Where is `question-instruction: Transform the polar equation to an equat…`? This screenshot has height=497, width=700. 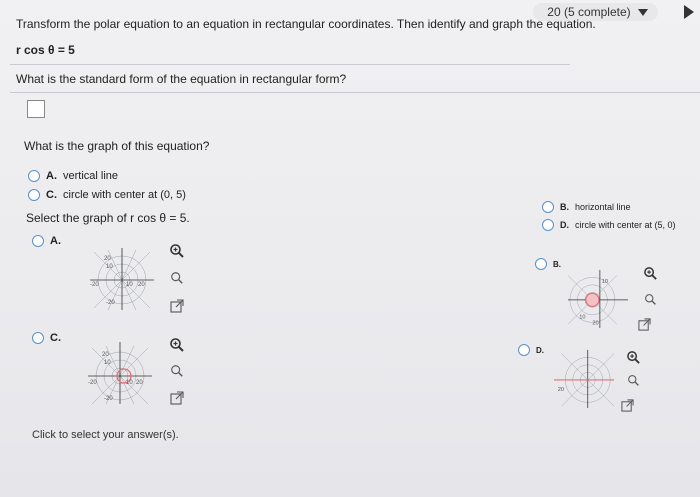
question-instruction: Transform the polar equation to an equat… is located at coordinates (306, 24).